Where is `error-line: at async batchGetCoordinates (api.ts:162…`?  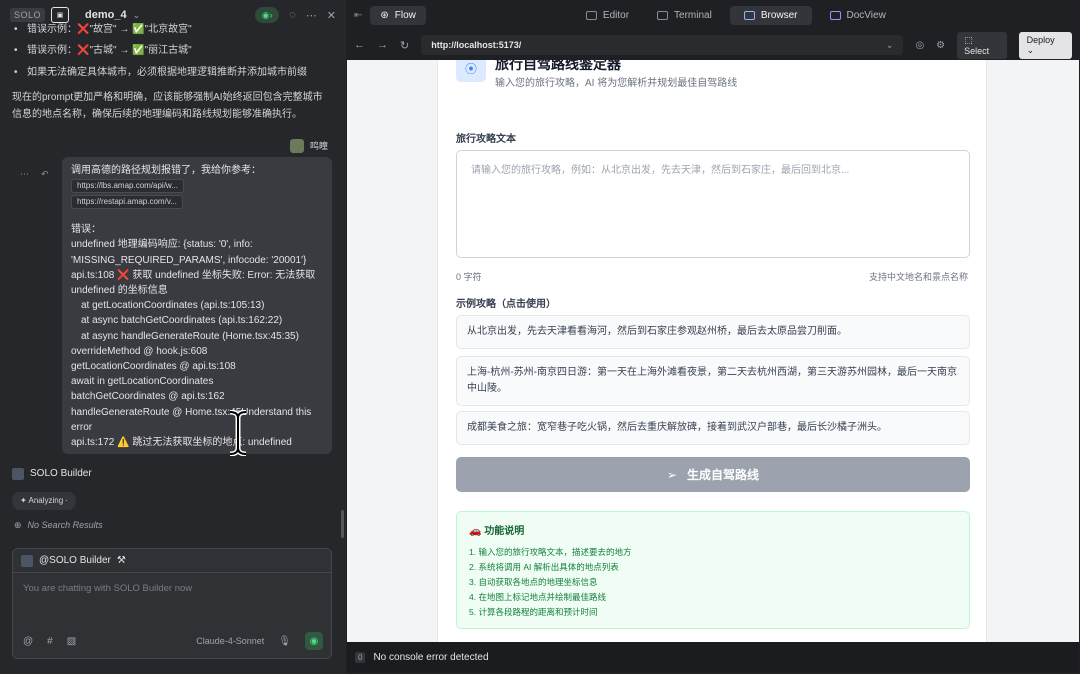
error-line: at async batchGetCoordinates (api.ts:162… is located at coordinates (182, 321).